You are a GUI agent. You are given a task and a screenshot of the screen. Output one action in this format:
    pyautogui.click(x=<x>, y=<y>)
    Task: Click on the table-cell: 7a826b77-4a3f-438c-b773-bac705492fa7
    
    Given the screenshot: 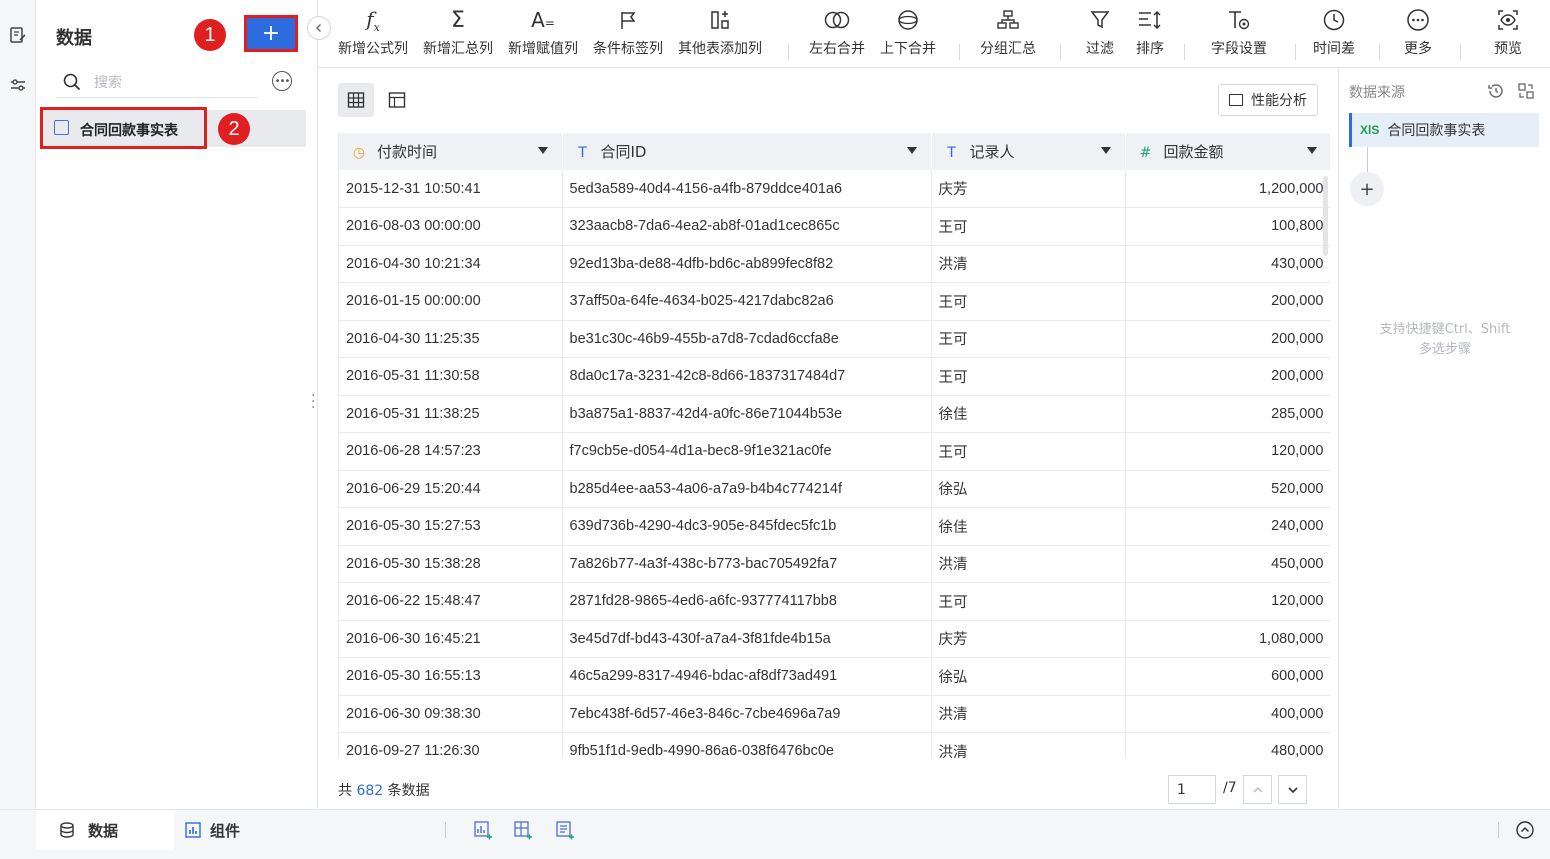 What is the action you would take?
    pyautogui.click(x=747, y=564)
    